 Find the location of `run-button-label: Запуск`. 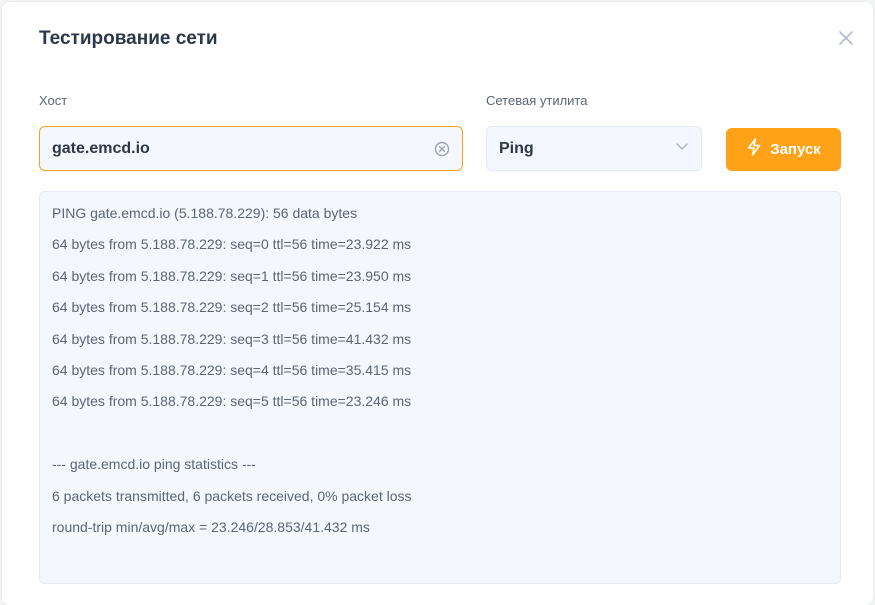

run-button-label: Запуск is located at coordinates (795, 149).